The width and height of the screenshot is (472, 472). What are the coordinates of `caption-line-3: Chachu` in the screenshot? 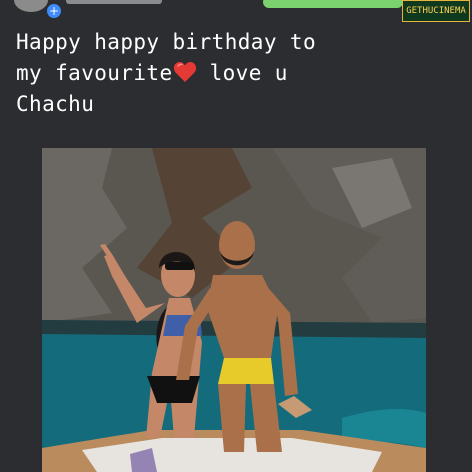 It's located at (55, 104).